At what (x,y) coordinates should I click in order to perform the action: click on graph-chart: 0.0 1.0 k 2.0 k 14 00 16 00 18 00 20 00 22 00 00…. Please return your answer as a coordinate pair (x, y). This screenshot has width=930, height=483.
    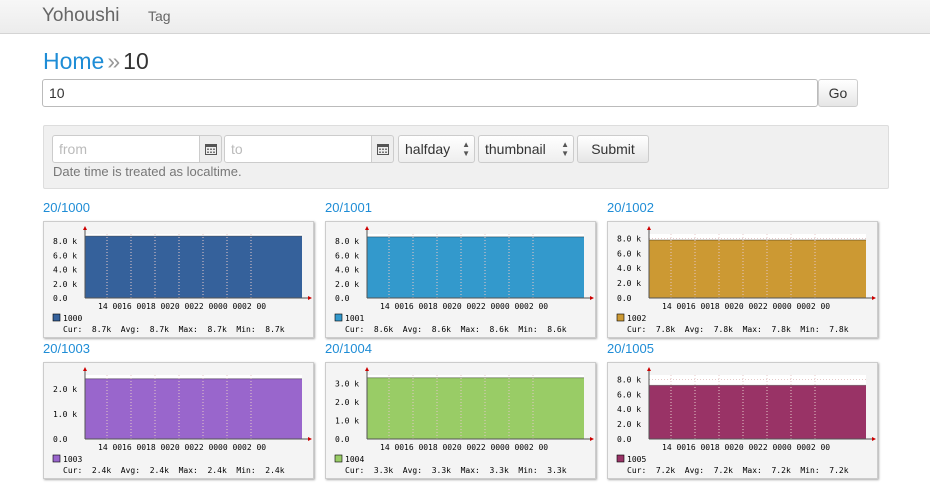
    Looking at the image, I should click on (182, 421).